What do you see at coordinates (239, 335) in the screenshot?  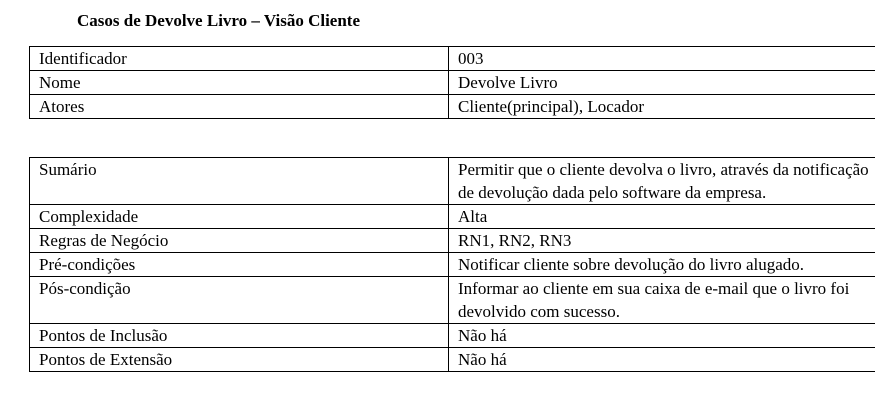 I see `row-label-pontos-de-inclusao: Pontos de Inclusão` at bounding box center [239, 335].